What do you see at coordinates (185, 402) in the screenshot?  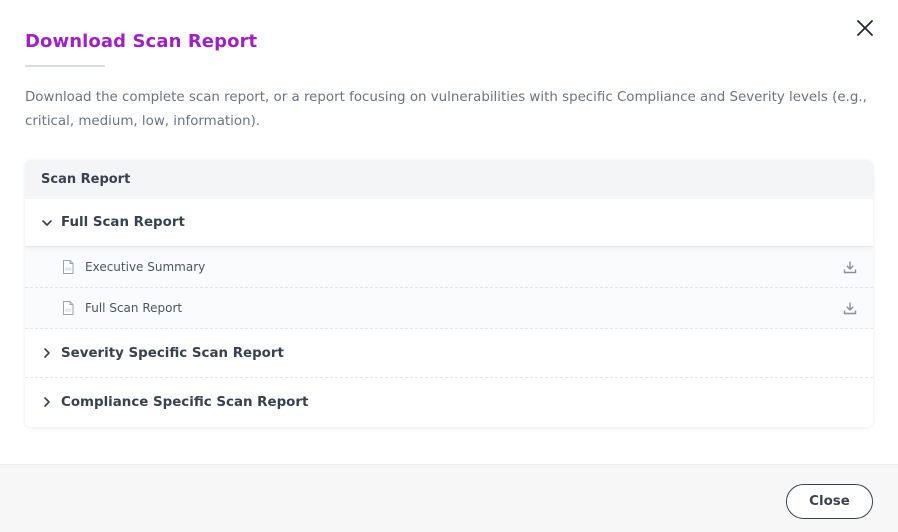 I see `group-label: Compliance Specific Scan Report` at bounding box center [185, 402].